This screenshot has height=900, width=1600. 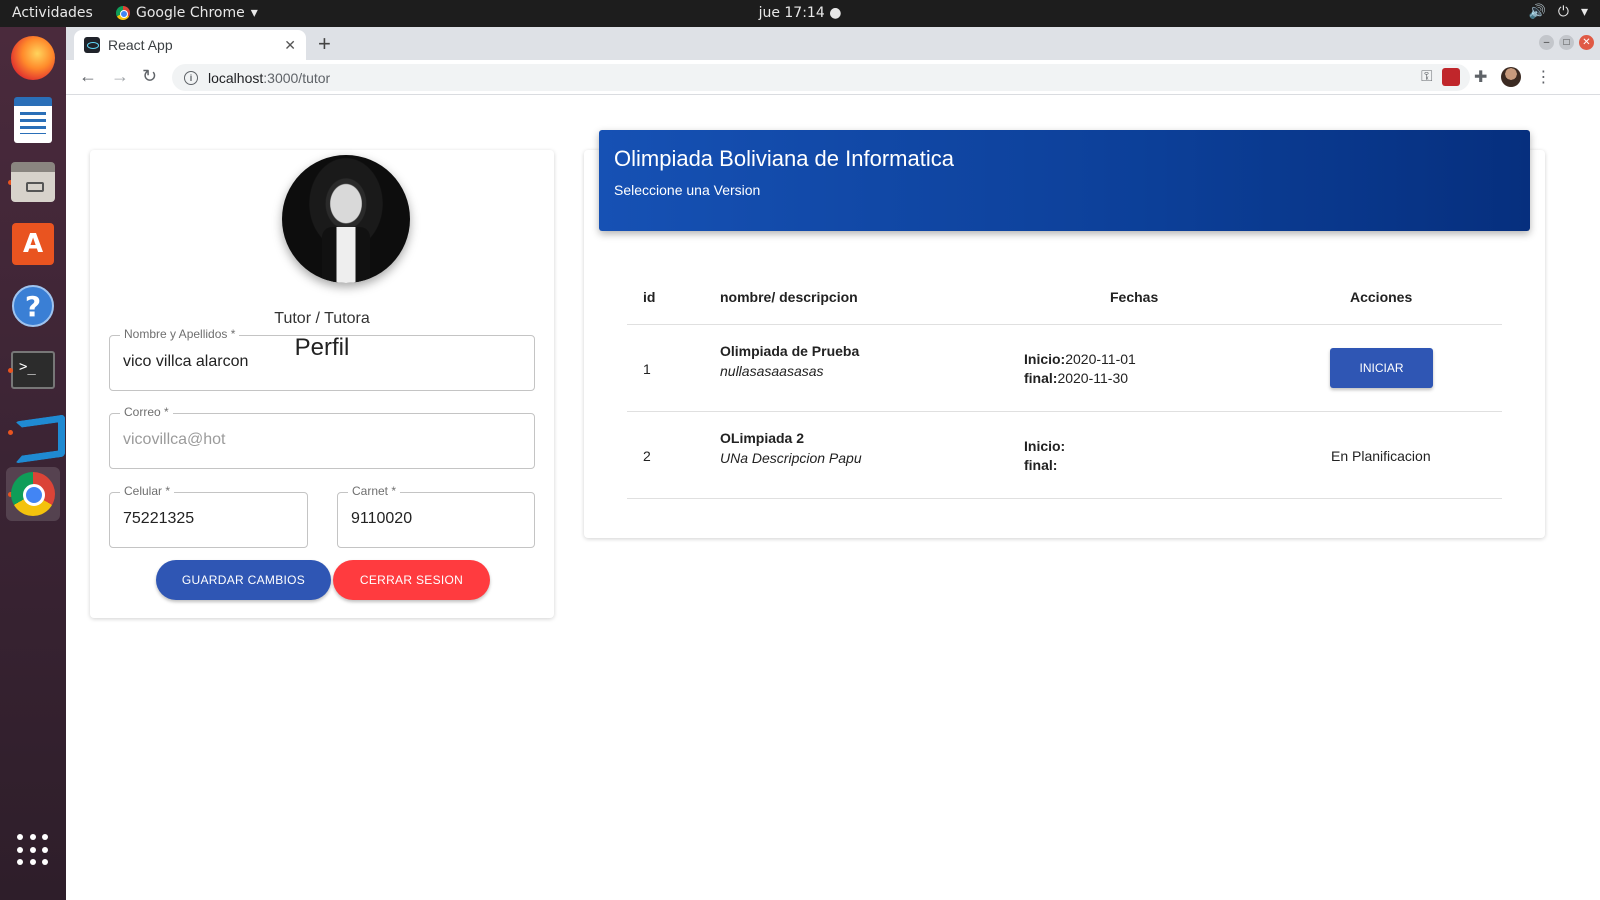 What do you see at coordinates (1496, 77) in the screenshot?
I see `extensions-area: ✚ ⋮` at bounding box center [1496, 77].